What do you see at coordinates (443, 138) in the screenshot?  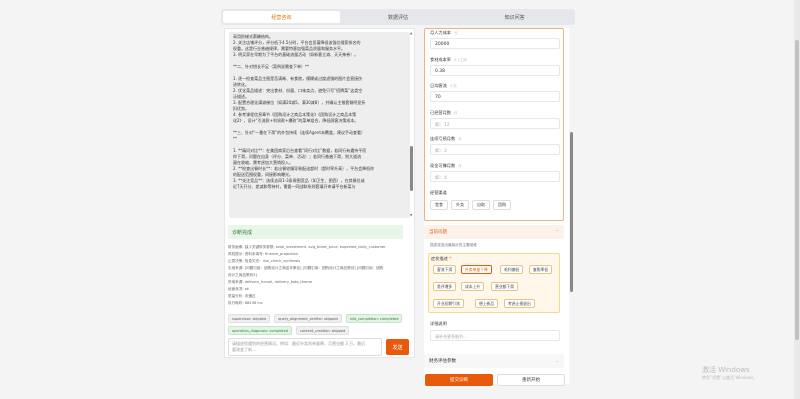 I see `field-label-text: 连续亏损月数` at bounding box center [443, 138].